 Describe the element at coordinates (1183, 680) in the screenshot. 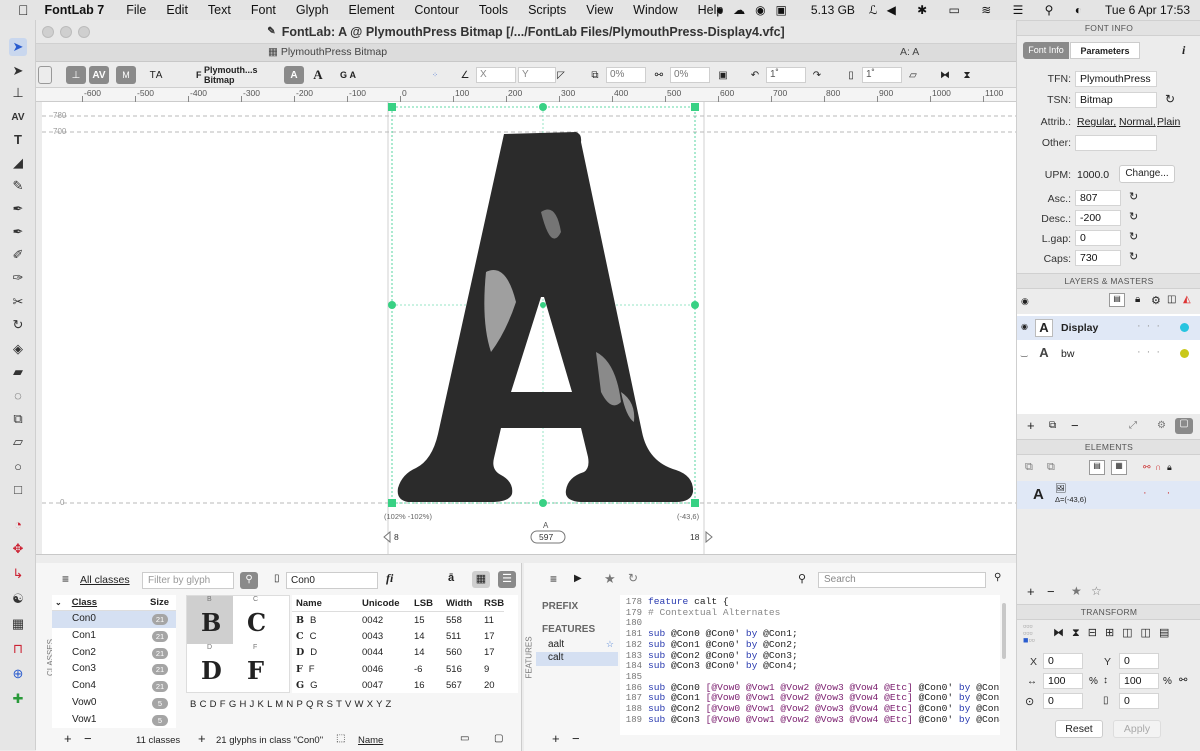

I see `proportional-link-icon: ⚯` at that location.